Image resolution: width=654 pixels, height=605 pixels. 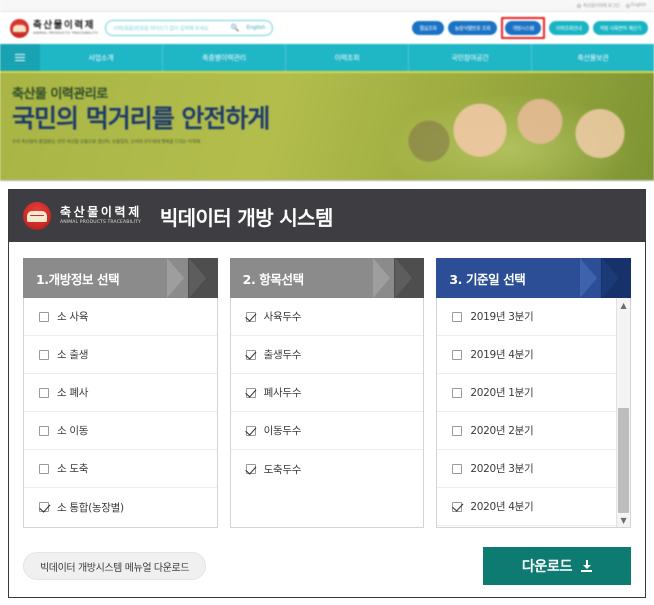 What do you see at coordinates (428, 28) in the screenshot?
I see `pill-meilsil-search: 멸실조회` at bounding box center [428, 28].